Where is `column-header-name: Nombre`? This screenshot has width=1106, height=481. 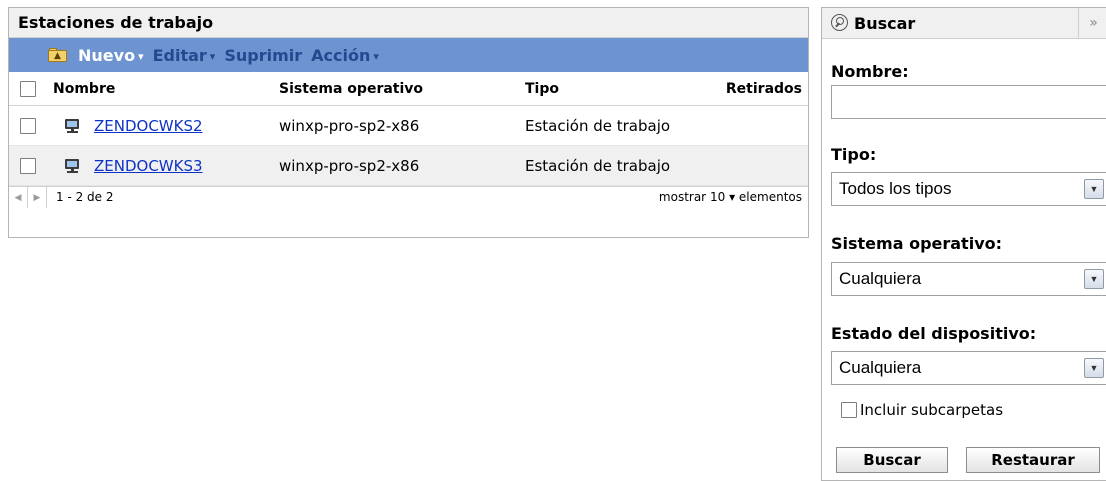
column-header-name: Nombre is located at coordinates (84, 88).